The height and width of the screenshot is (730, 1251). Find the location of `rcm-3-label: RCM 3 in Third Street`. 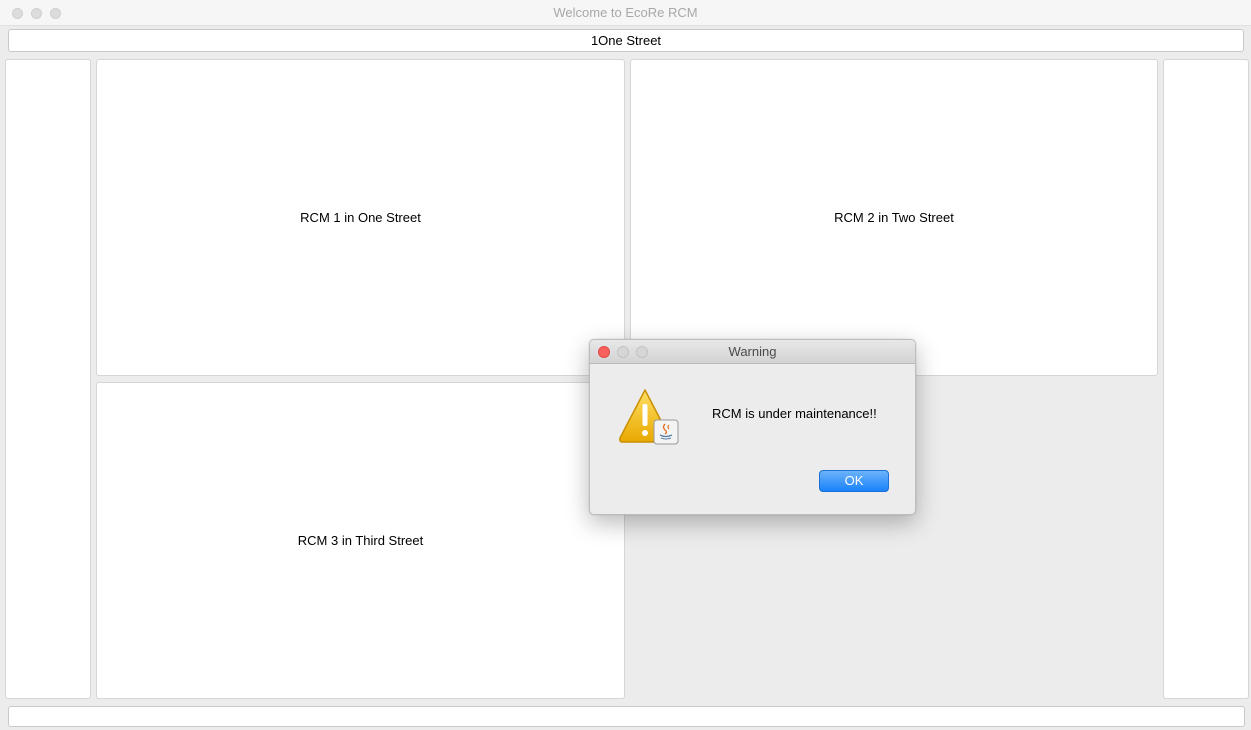

rcm-3-label: RCM 3 in Third Street is located at coordinates (360, 540).